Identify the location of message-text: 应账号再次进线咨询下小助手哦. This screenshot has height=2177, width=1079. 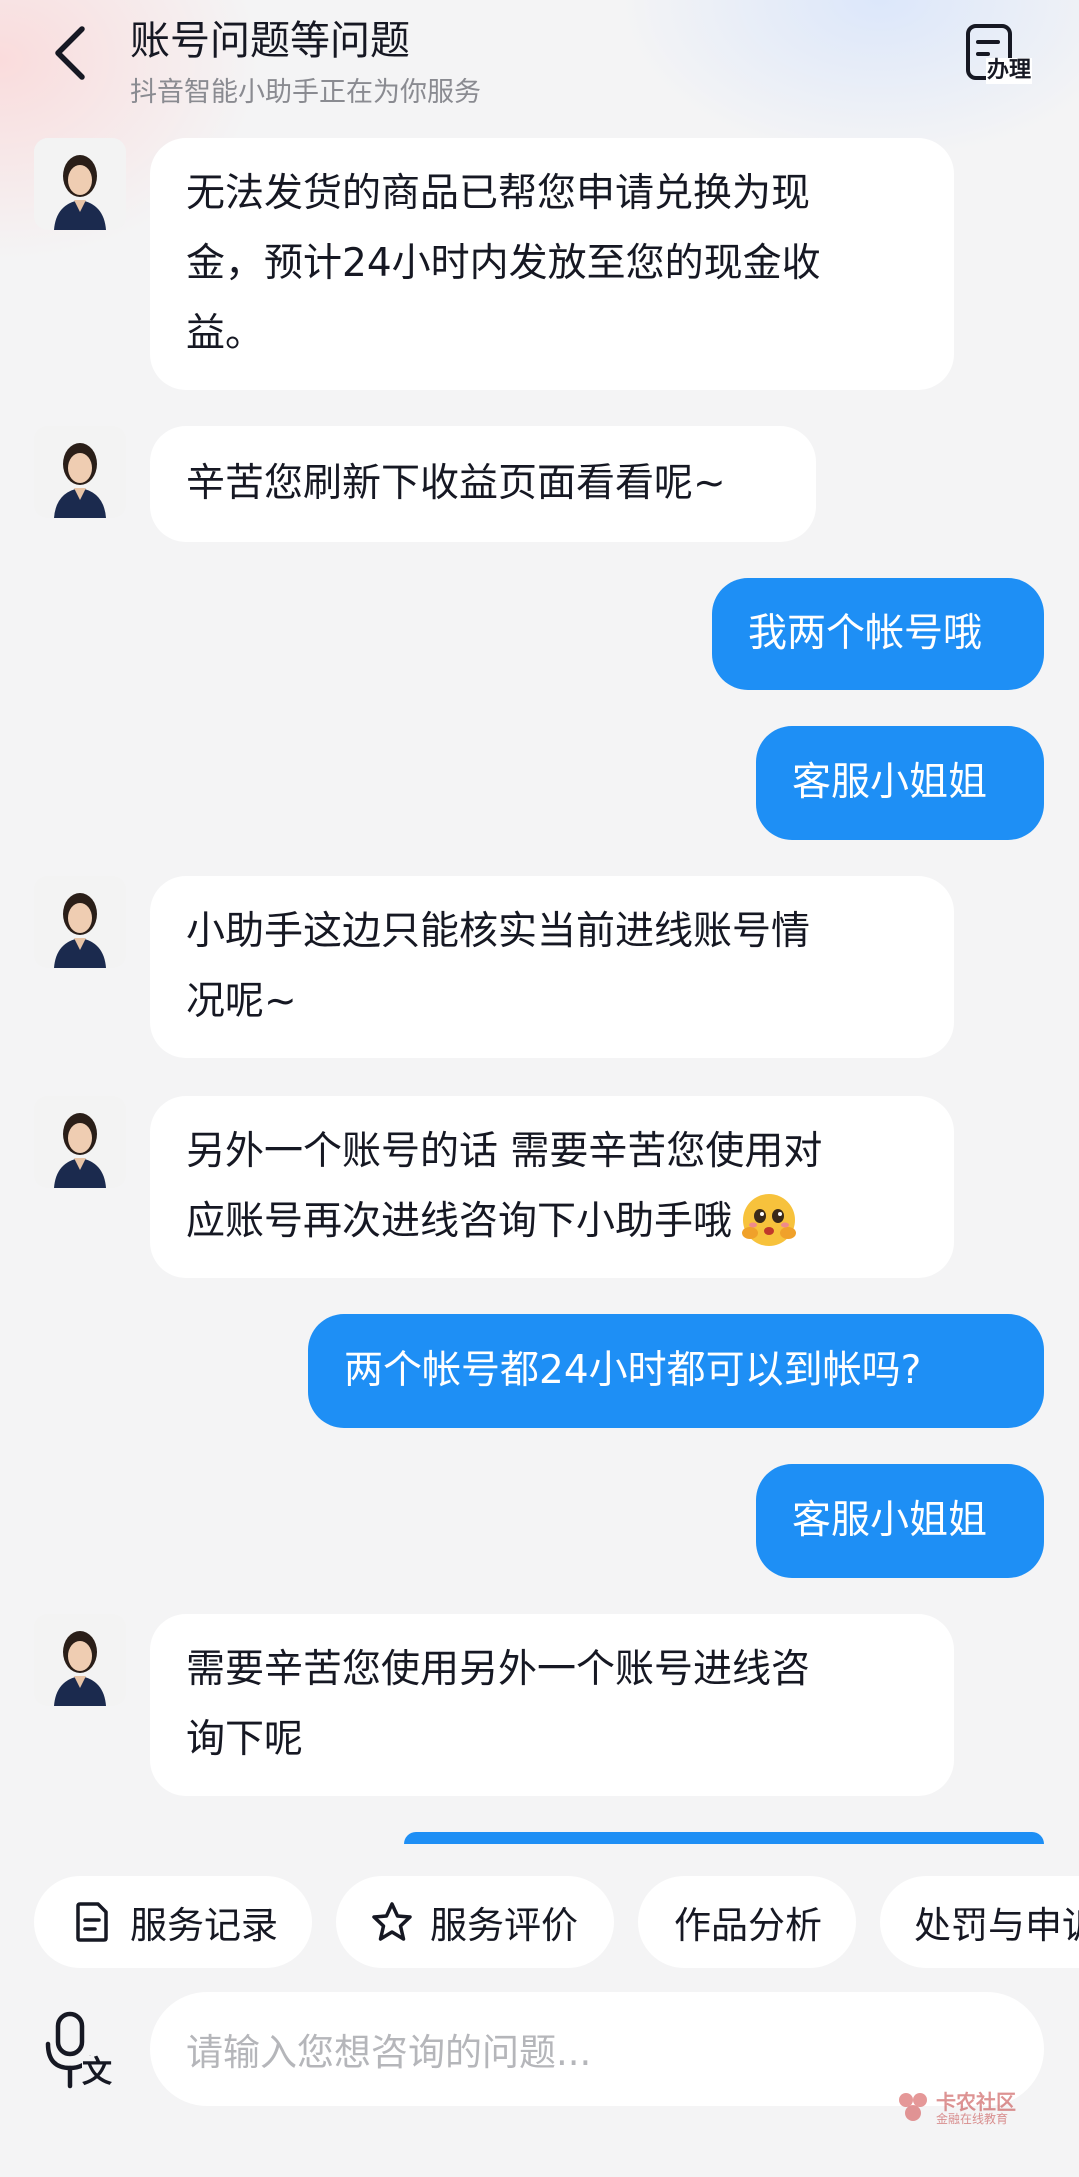
(459, 1221).